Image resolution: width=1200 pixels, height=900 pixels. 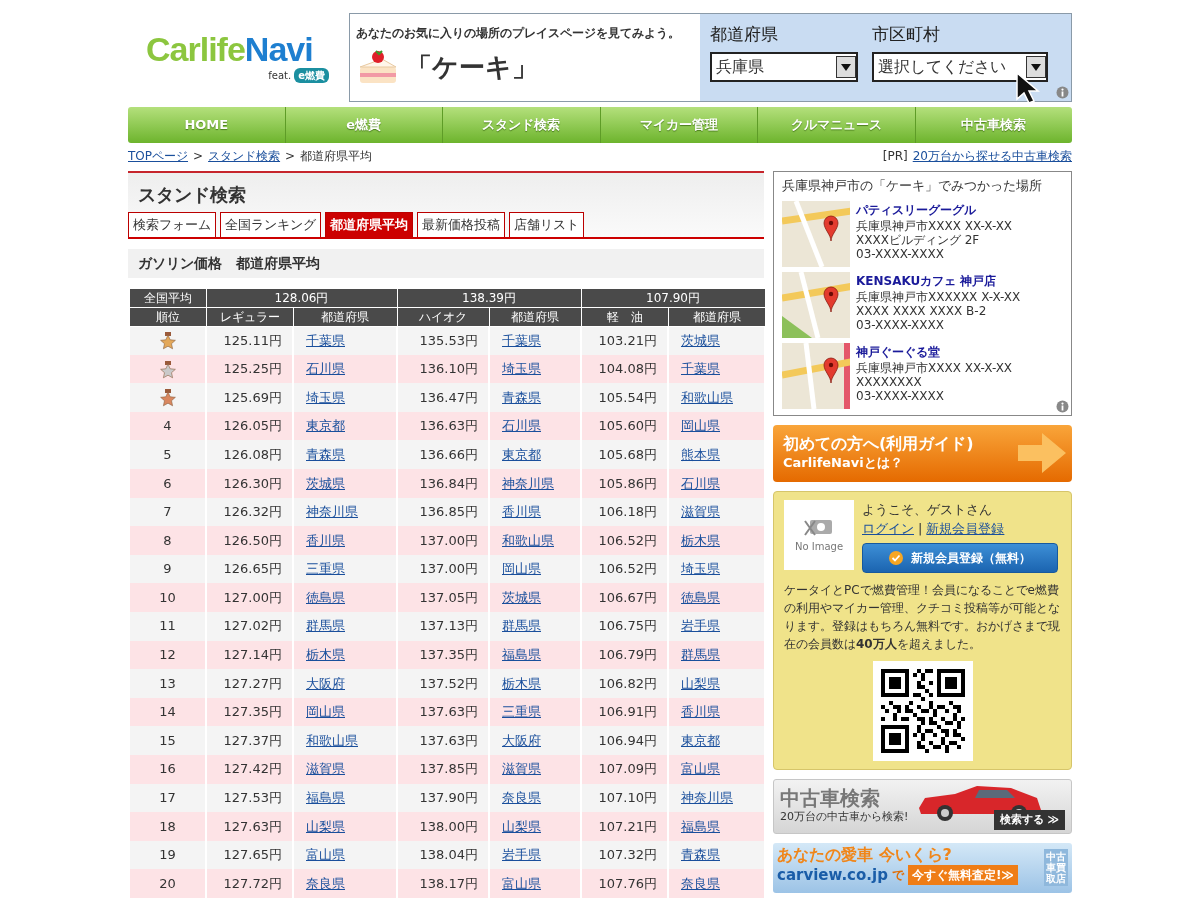 What do you see at coordinates (472, 67) in the screenshot?
I see `ad-keyword: 「ケーキ」` at bounding box center [472, 67].